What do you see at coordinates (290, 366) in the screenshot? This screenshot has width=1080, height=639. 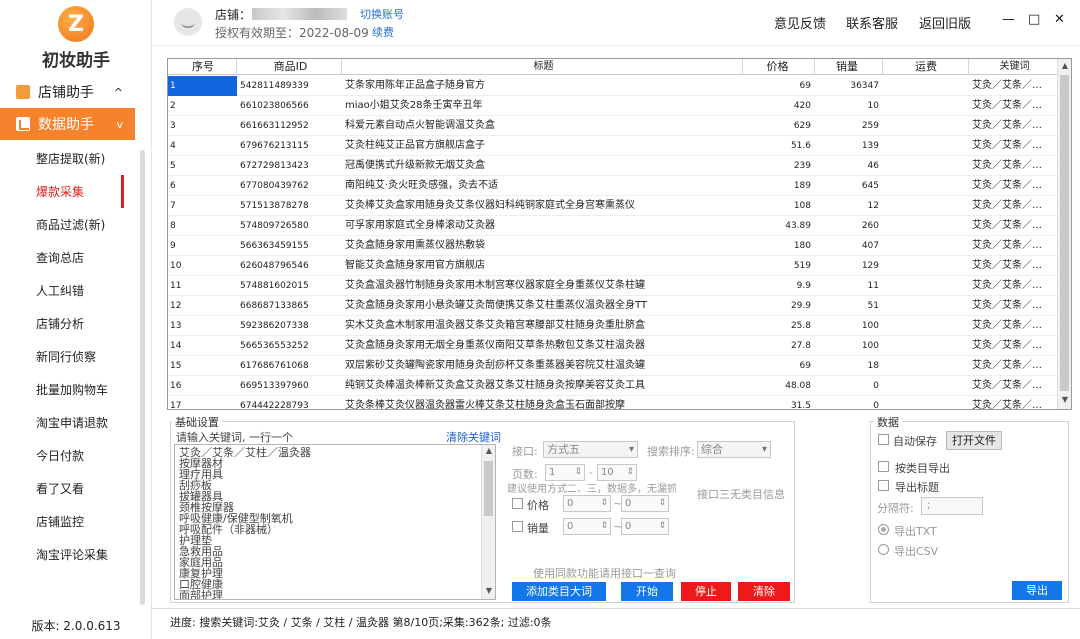 I see `cell-id: 617686761068` at bounding box center [290, 366].